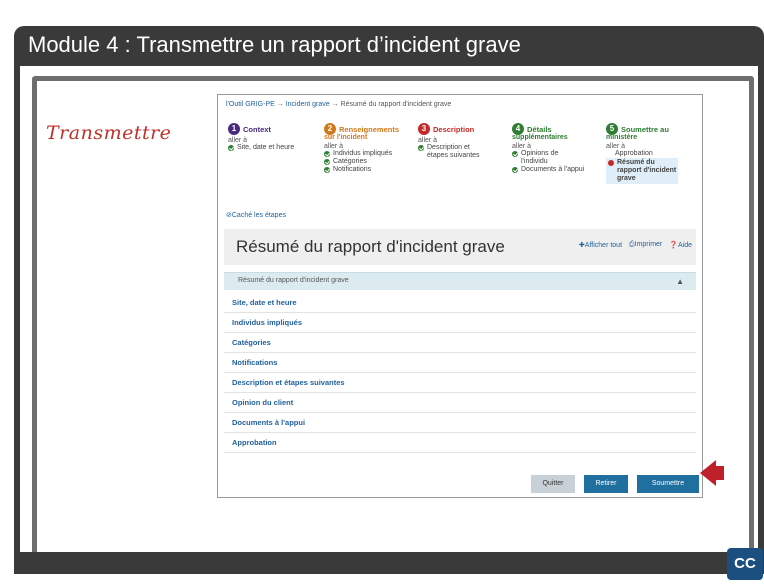 The width and height of the screenshot is (764, 584). What do you see at coordinates (745, 564) in the screenshot?
I see `closed-captions-button: CC` at bounding box center [745, 564].